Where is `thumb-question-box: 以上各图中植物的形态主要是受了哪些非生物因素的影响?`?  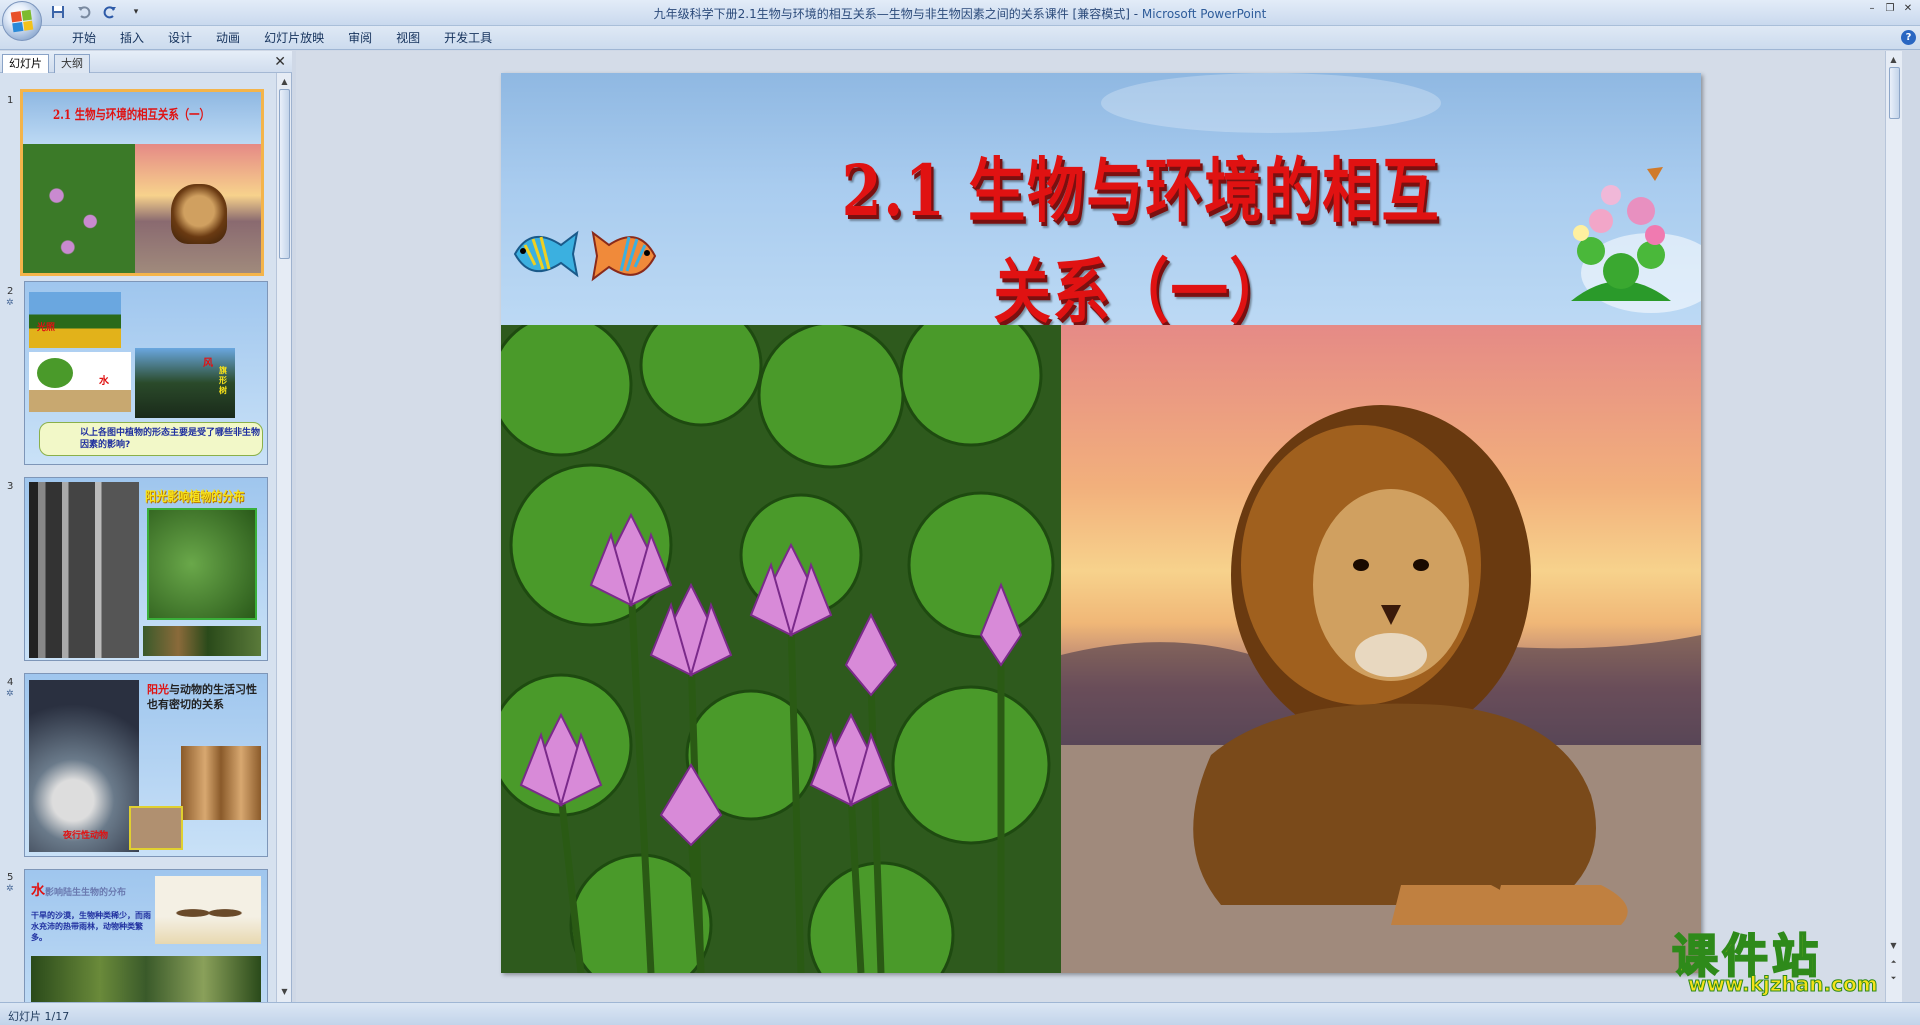
thumb-question-box: 以上各图中植物的形态主要是受了哪些非生物因素的影响? is located at coordinates (151, 439).